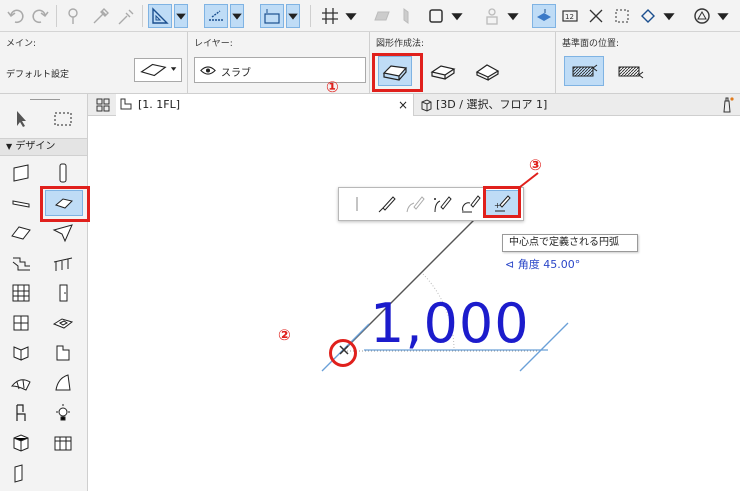  I want to click on reference-plane-section: 基準面の位置:, so click(648, 63).